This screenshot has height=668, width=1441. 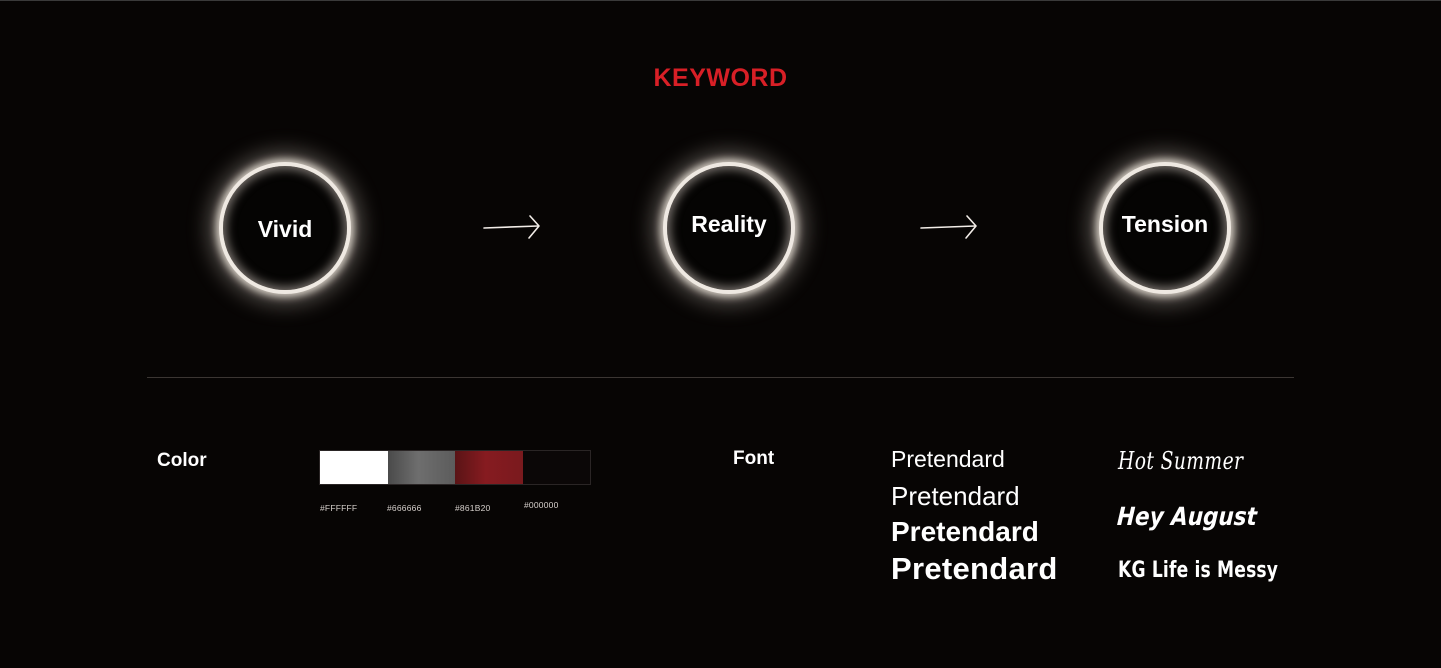 What do you see at coordinates (489, 467) in the screenshot?
I see `swatch-red` at bounding box center [489, 467].